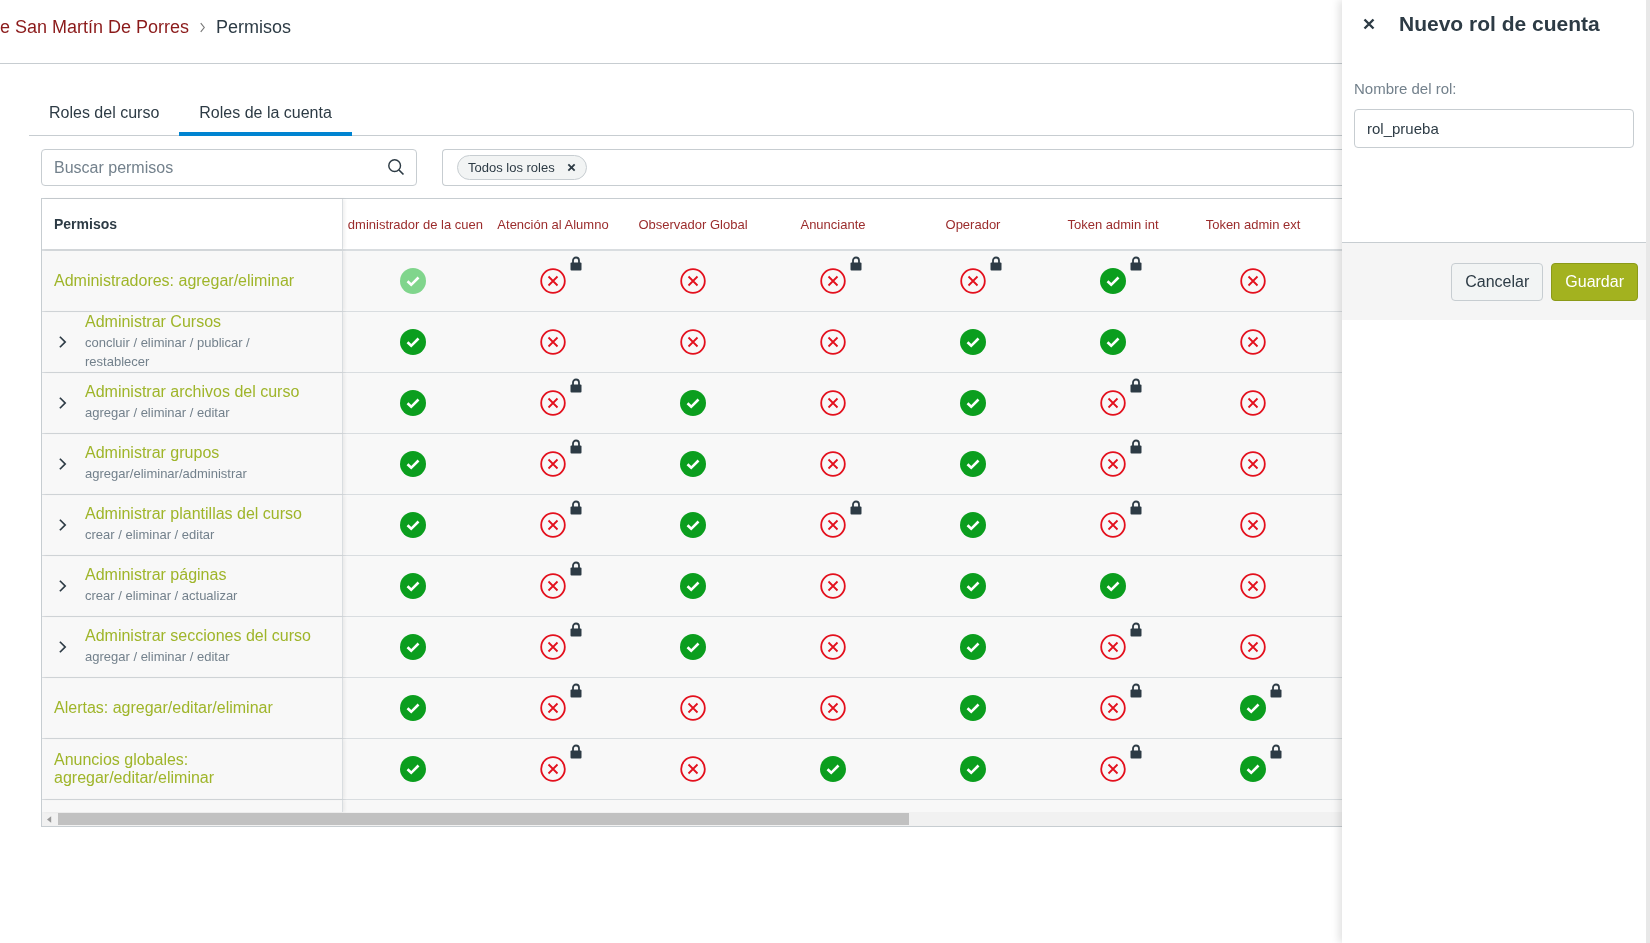  What do you see at coordinates (571, 167) in the screenshot?
I see `close-icon` at bounding box center [571, 167].